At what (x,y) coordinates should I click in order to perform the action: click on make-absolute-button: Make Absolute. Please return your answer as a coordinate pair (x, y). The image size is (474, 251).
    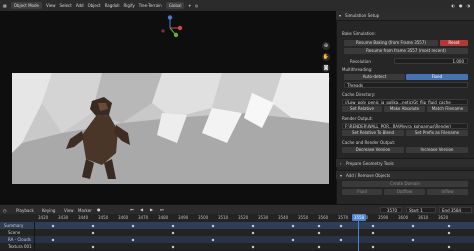
    Looking at the image, I should click on (404, 109).